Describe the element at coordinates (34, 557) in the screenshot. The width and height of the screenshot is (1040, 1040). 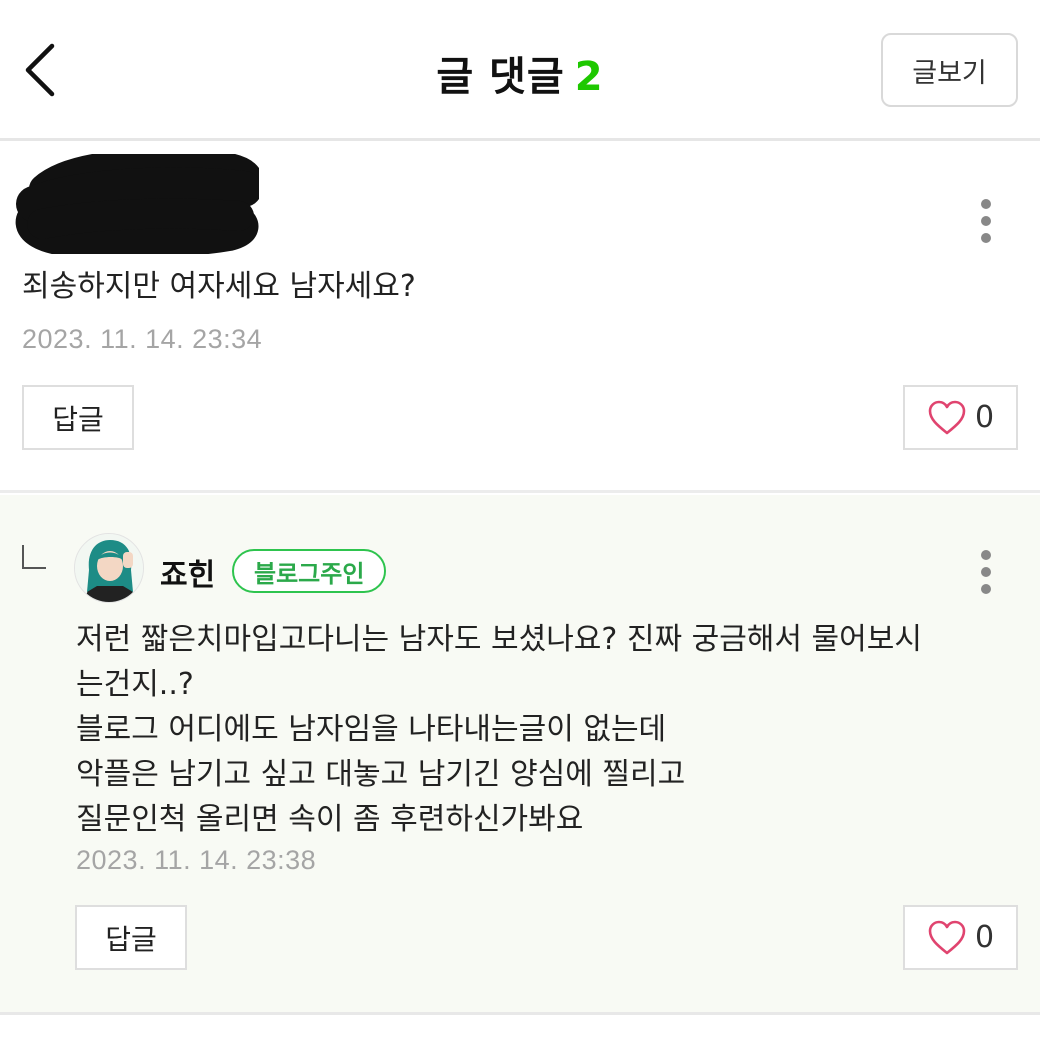
I see `reply-indent-icon` at that location.